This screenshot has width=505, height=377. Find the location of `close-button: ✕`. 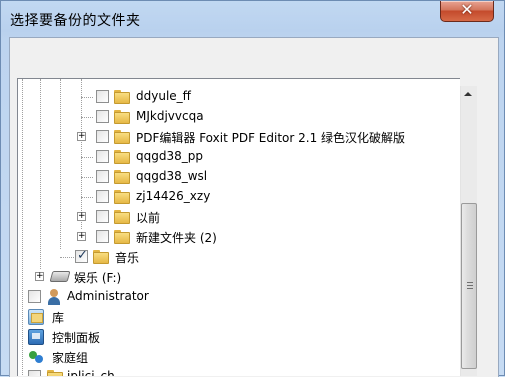

close-button: ✕ is located at coordinates (467, 11).